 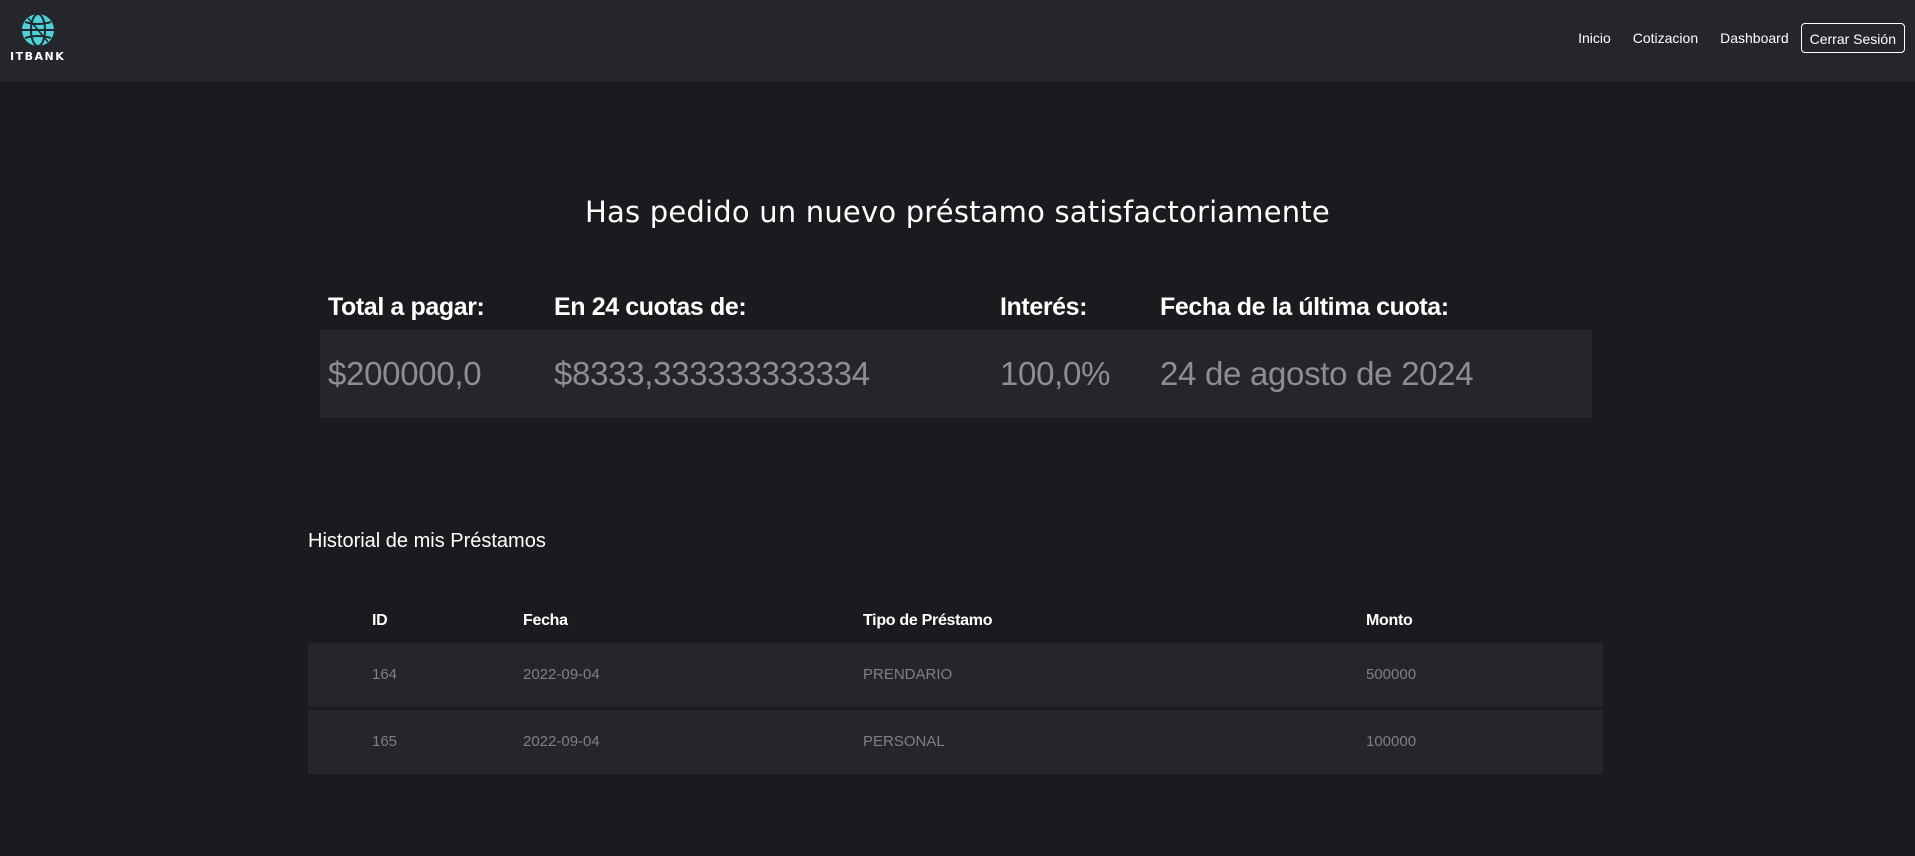 I want to click on globe-icon, so click(x=38, y=30).